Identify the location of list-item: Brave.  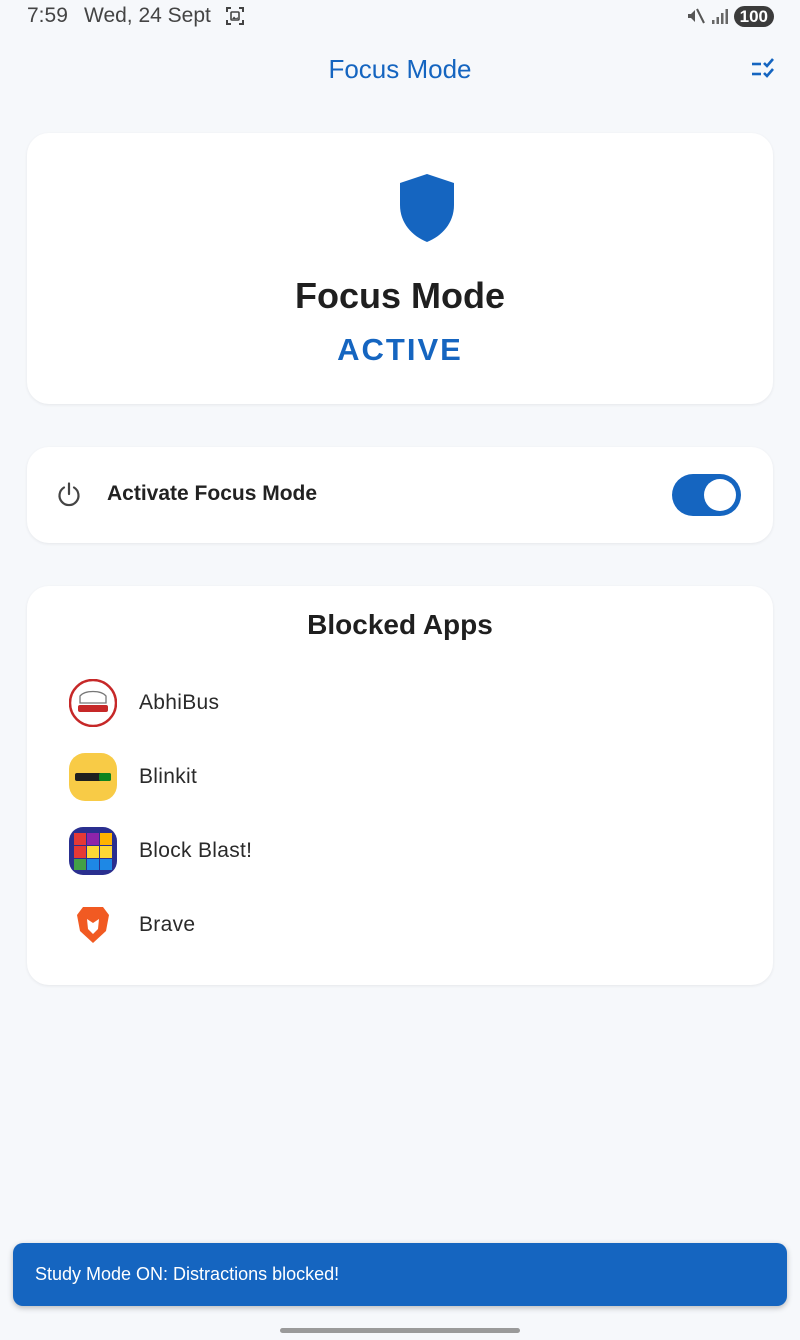
(400, 925).